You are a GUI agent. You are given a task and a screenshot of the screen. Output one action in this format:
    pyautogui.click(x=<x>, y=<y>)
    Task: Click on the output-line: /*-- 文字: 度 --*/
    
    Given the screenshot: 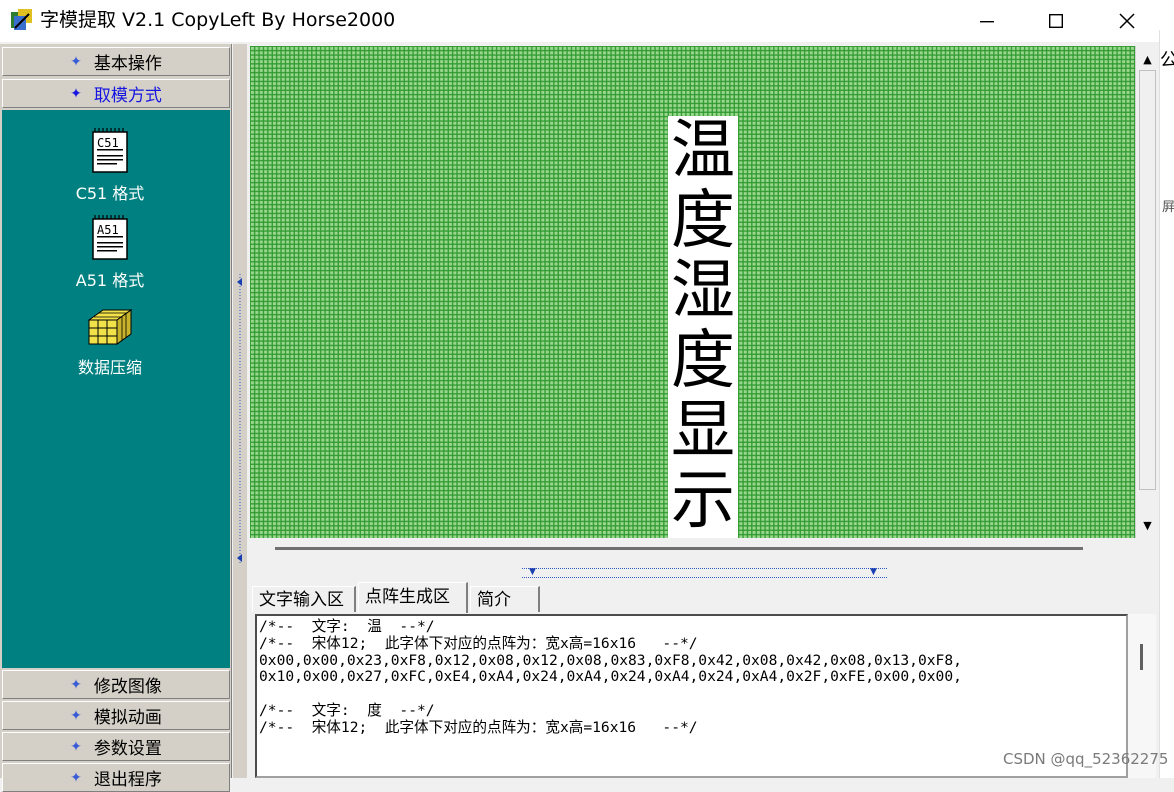 What is the action you would take?
    pyautogui.click(x=347, y=710)
    